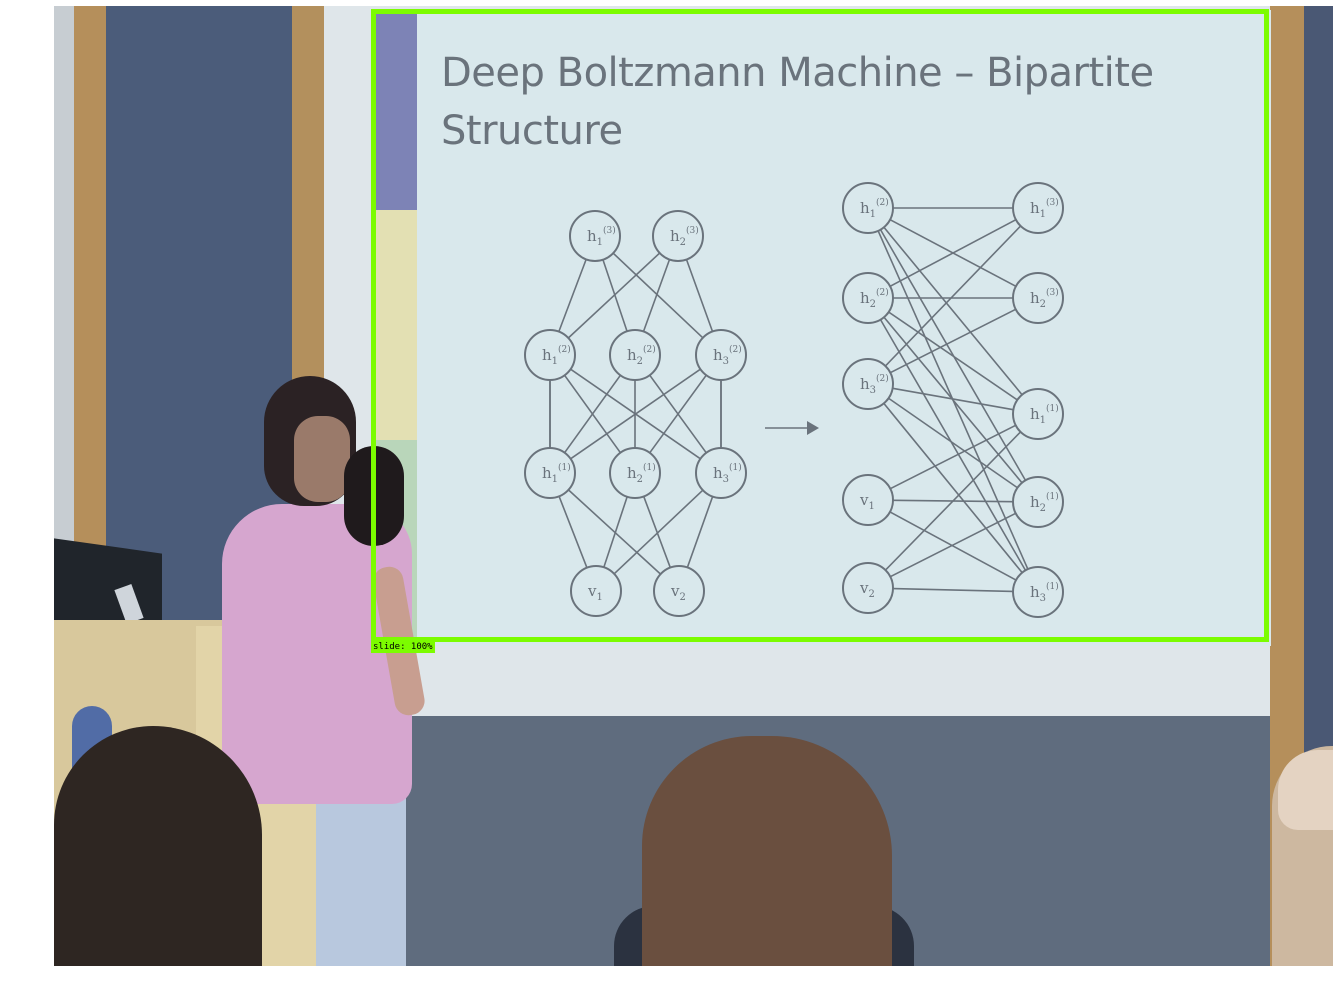 The width and height of the screenshot is (1333, 996). Describe the element at coordinates (158, 846) in the screenshot. I see `audience-head-left` at that location.